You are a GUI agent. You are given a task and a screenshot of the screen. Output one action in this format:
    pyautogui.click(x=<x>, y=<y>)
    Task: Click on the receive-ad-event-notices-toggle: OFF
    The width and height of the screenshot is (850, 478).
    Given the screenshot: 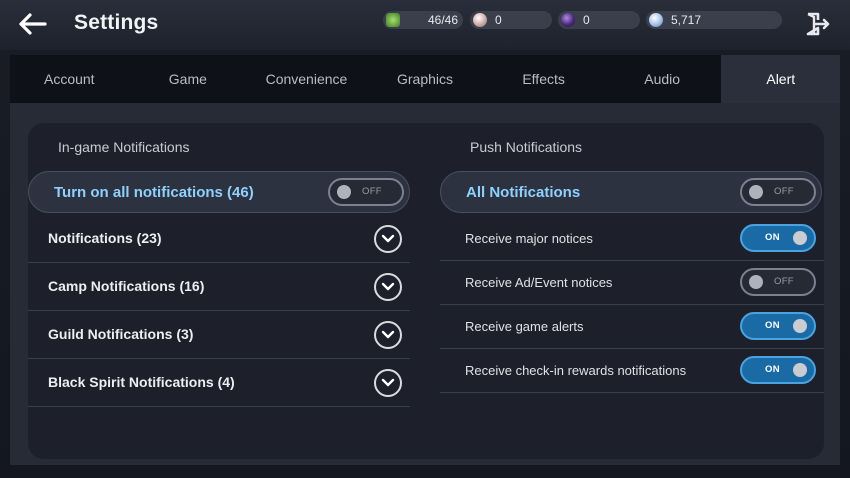 What is the action you would take?
    pyautogui.click(x=778, y=282)
    